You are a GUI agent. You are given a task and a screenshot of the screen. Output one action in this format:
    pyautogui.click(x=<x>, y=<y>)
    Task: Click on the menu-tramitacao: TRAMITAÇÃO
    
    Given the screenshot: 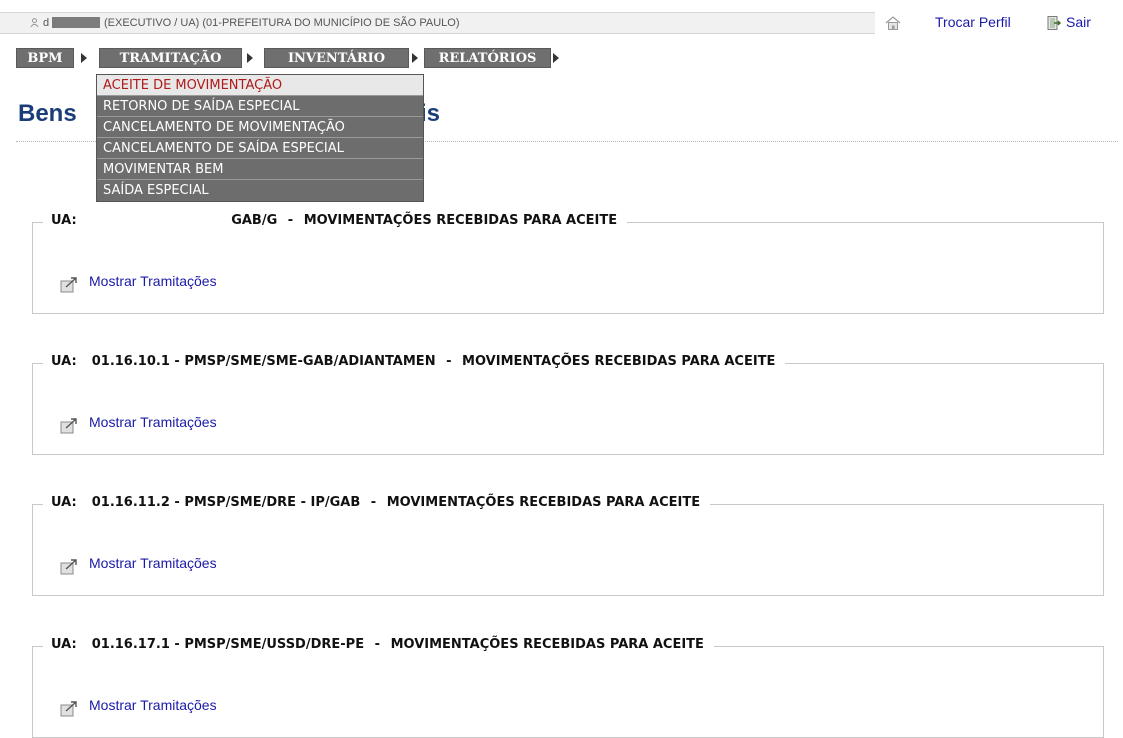 What is the action you would take?
    pyautogui.click(x=170, y=58)
    